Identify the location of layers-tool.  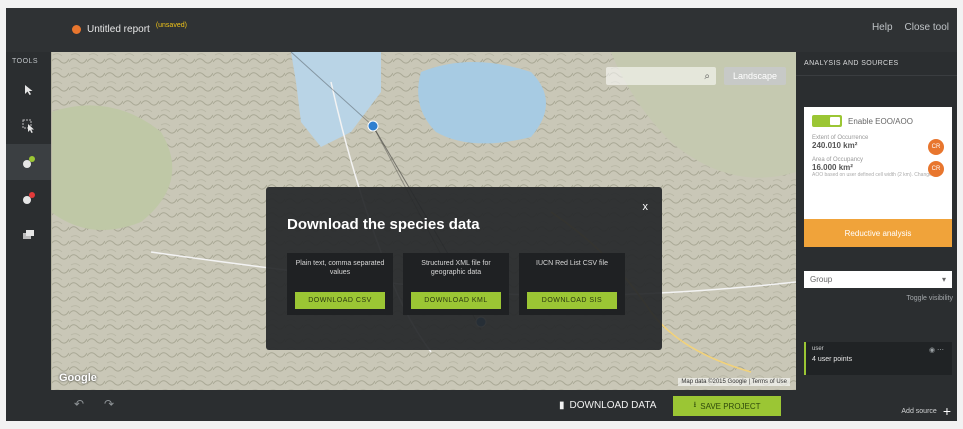
(28, 234).